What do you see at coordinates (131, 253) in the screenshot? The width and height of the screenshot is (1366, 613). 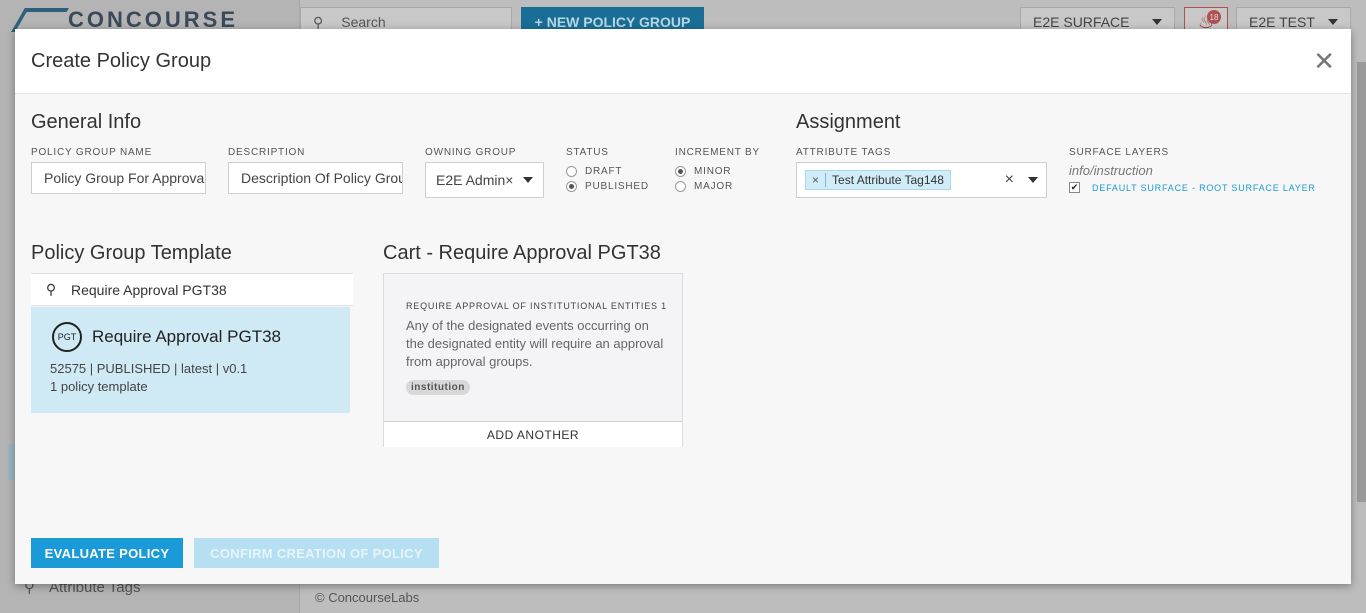 I see `policy-group-template-title: Policy Group Template` at bounding box center [131, 253].